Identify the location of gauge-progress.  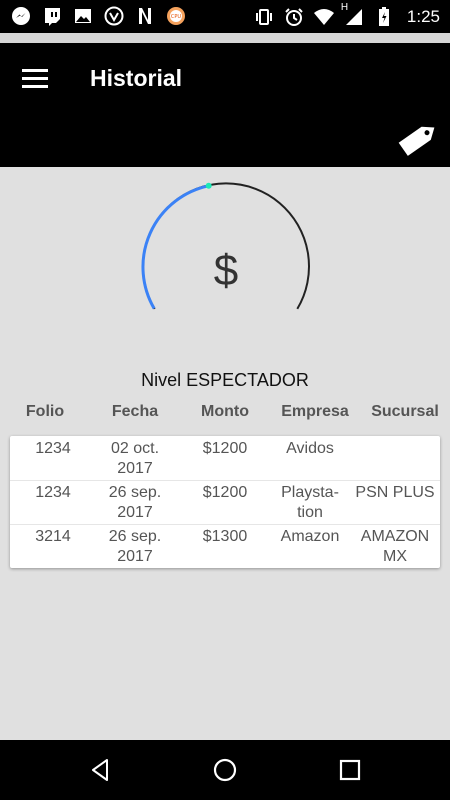
(175, 247).